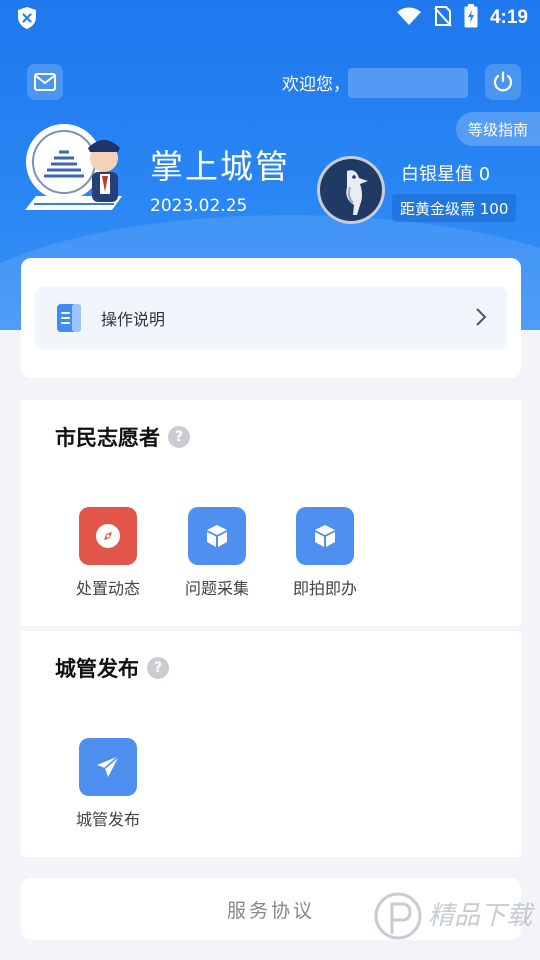 The height and width of the screenshot is (960, 540). Describe the element at coordinates (324, 588) in the screenshot. I see `tile-label: 即拍即办` at that location.